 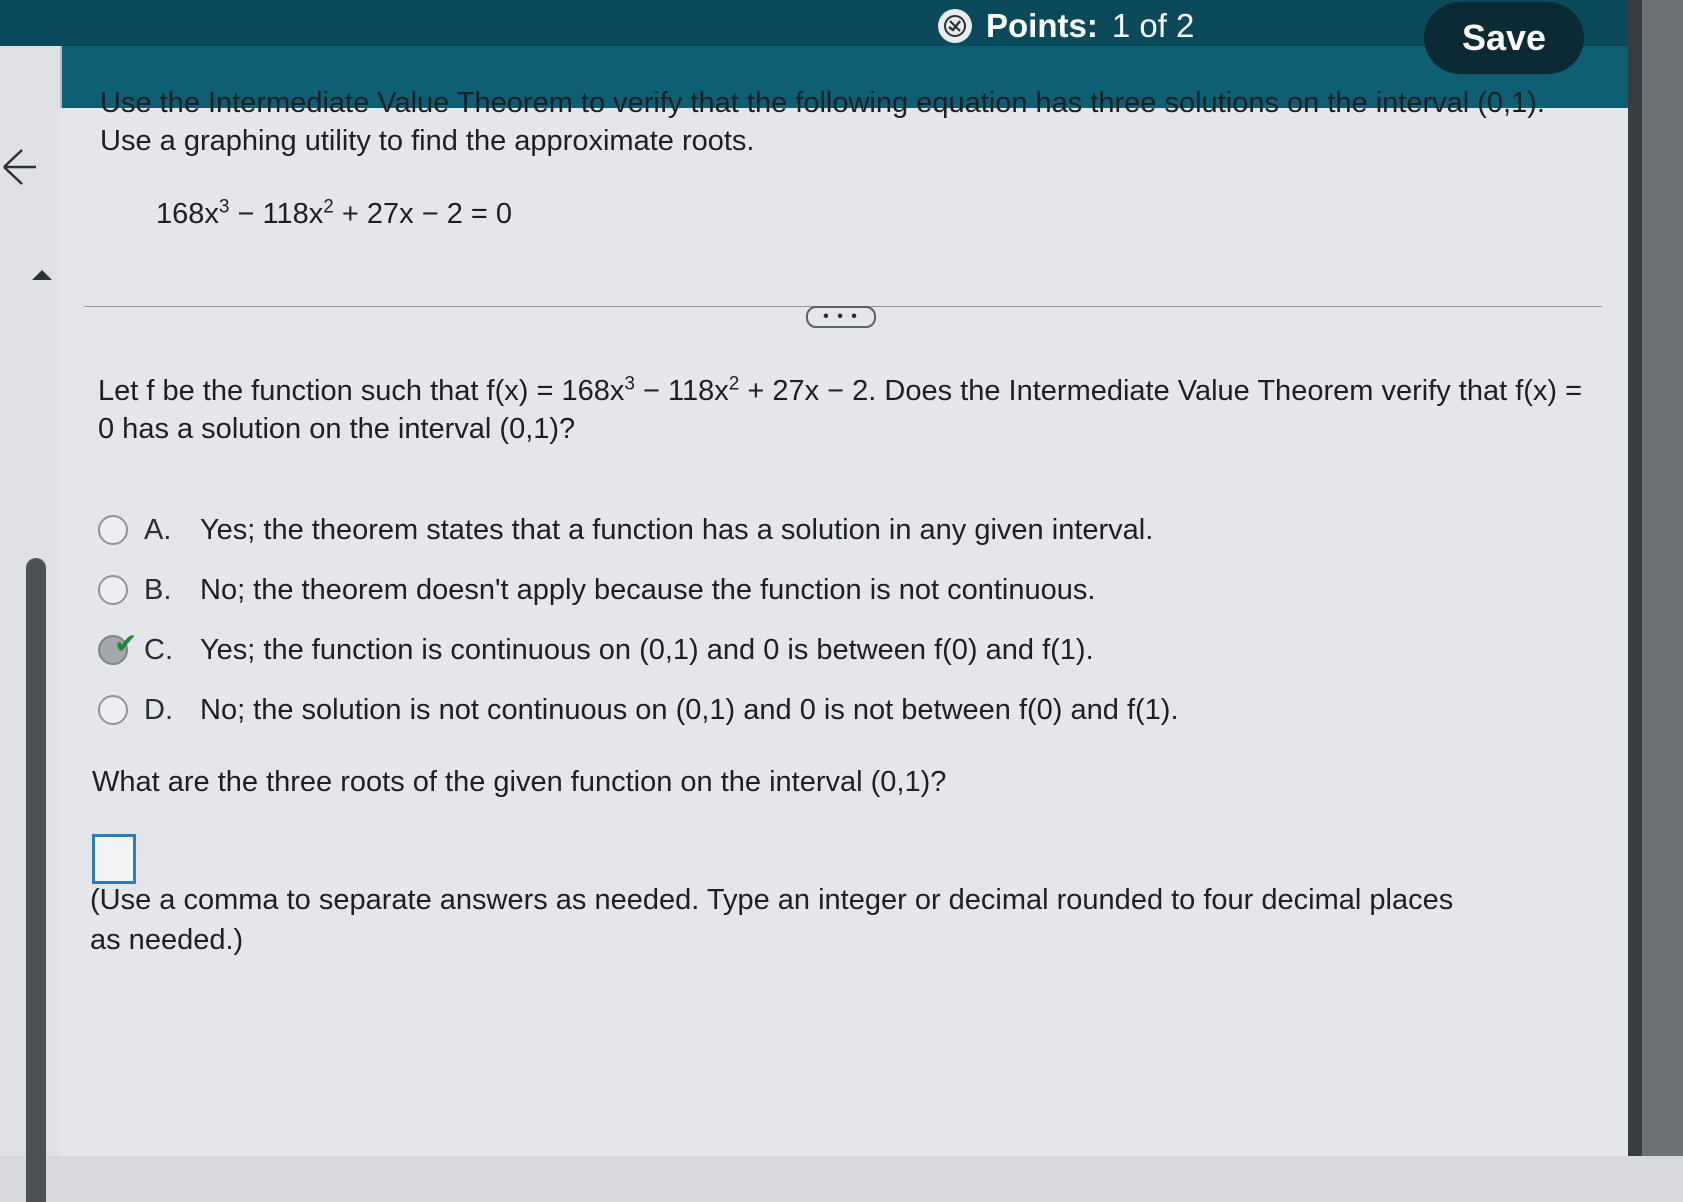 What do you see at coordinates (158, 709) in the screenshot?
I see `option-d-letter: D.` at bounding box center [158, 709].